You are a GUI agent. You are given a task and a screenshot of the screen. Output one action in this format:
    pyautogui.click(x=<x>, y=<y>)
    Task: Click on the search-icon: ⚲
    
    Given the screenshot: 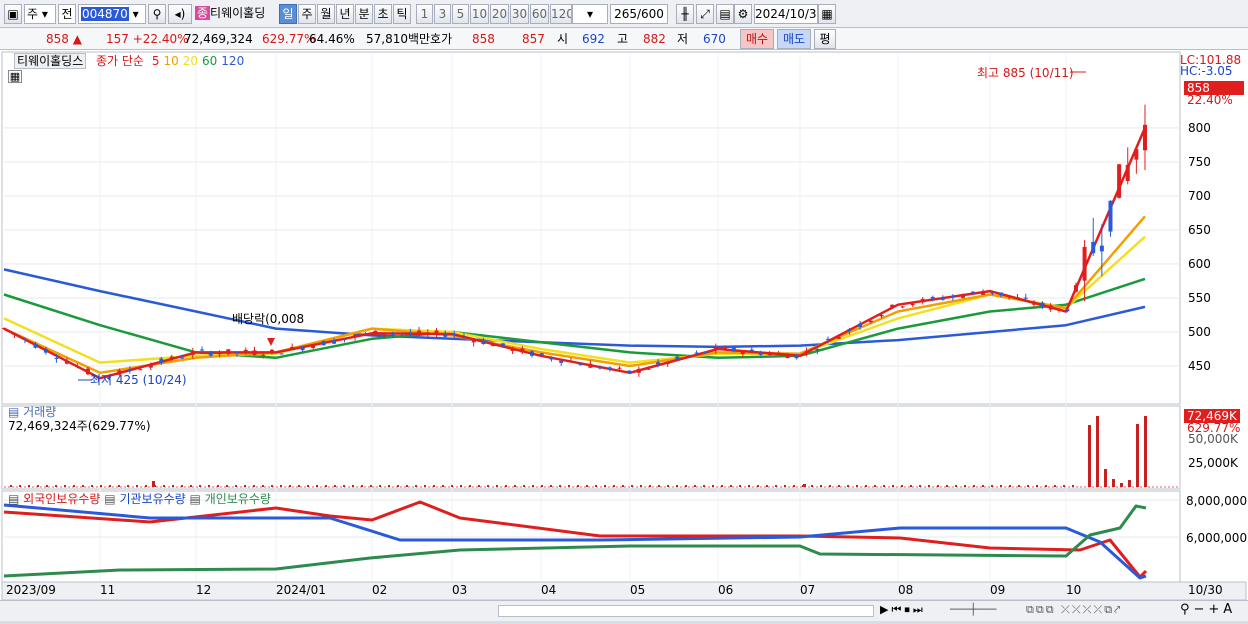 What is the action you would take?
    pyautogui.click(x=157, y=14)
    